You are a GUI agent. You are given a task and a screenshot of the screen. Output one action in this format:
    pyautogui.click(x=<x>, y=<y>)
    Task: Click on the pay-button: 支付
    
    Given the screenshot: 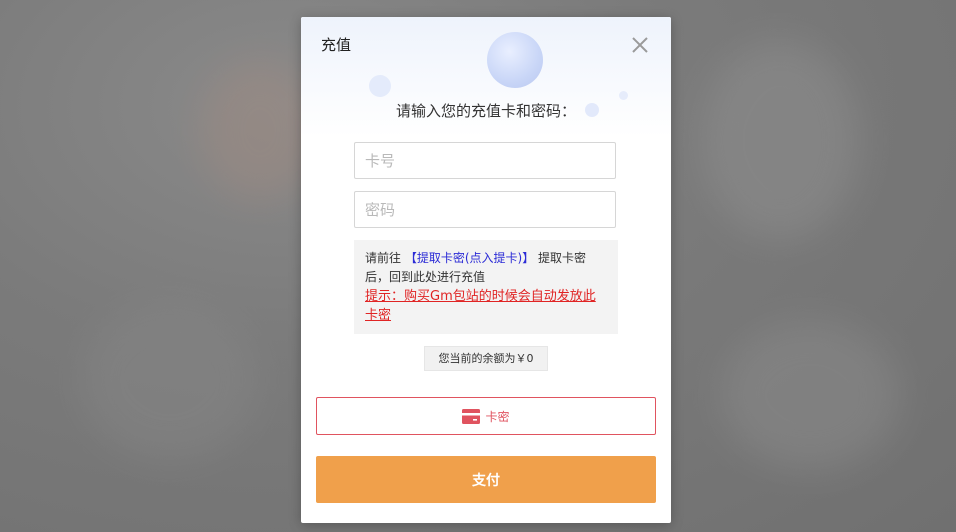 What is the action you would take?
    pyautogui.click(x=486, y=479)
    